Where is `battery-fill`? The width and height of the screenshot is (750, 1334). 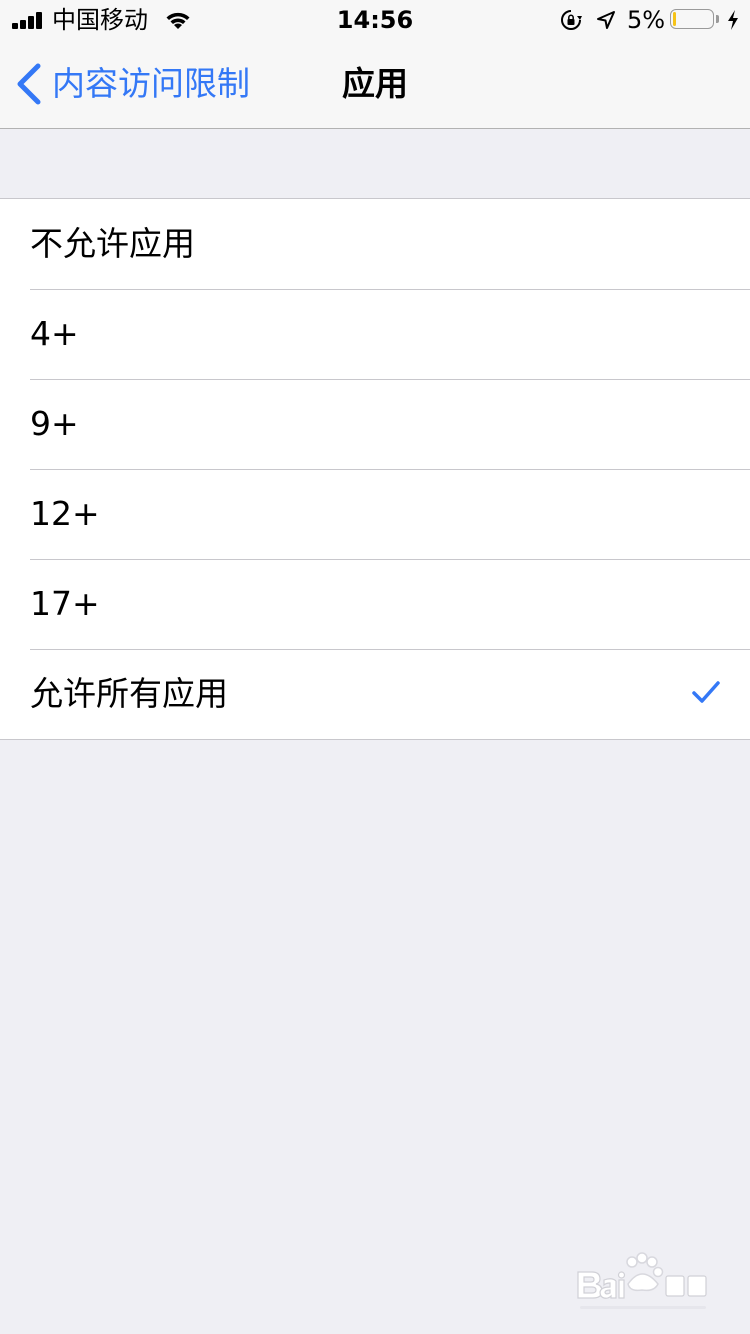 battery-fill is located at coordinates (674, 19).